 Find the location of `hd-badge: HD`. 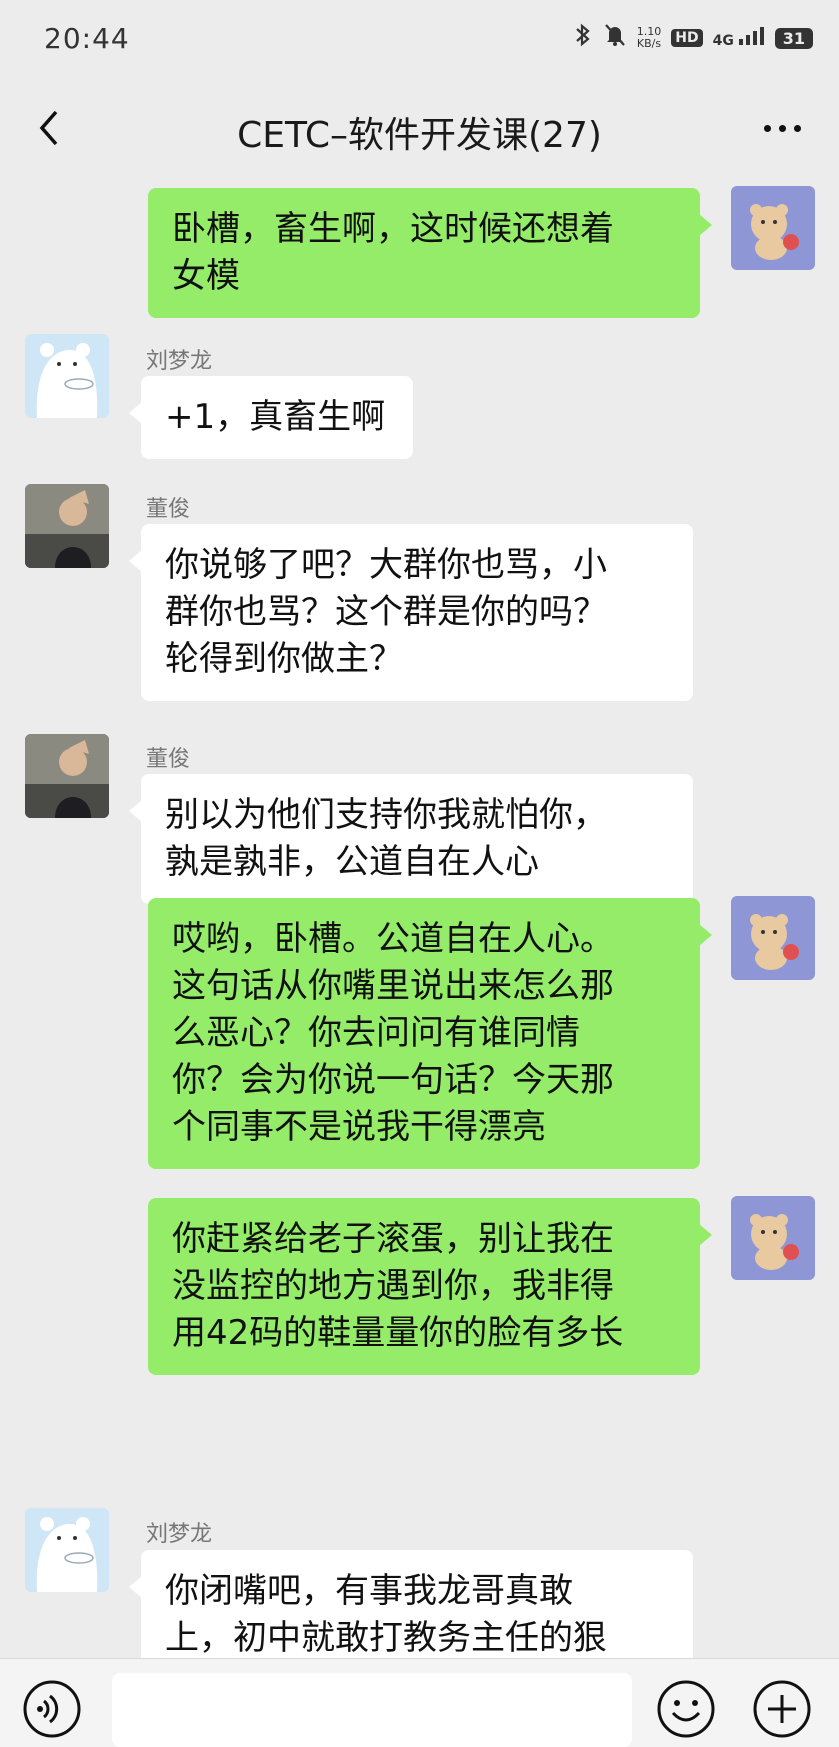

hd-badge: HD is located at coordinates (687, 38).